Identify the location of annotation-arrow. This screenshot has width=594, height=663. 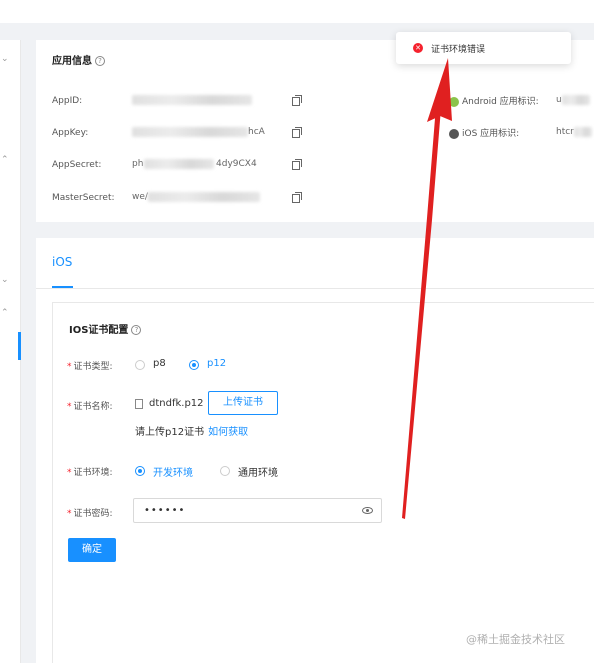
(427, 288).